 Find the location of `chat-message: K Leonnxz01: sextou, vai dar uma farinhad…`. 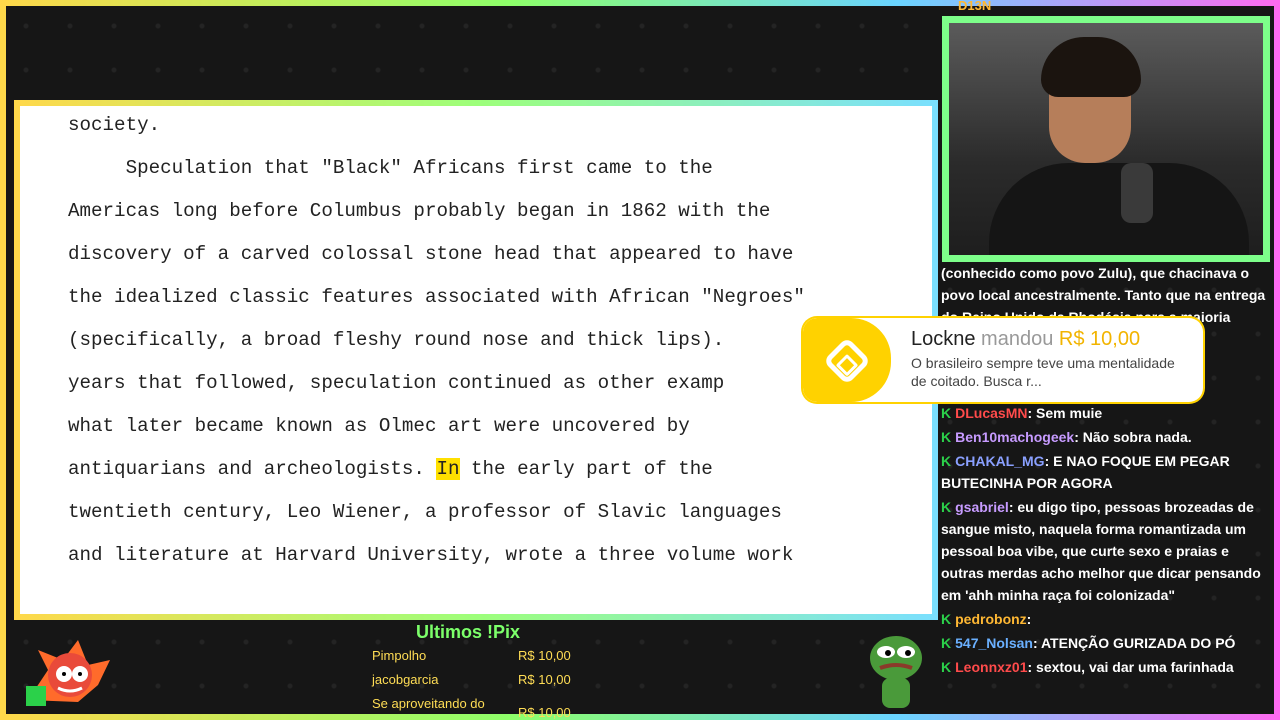

chat-message: K Leonnxz01: sextou, vai dar uma farinhad… is located at coordinates (1108, 668).